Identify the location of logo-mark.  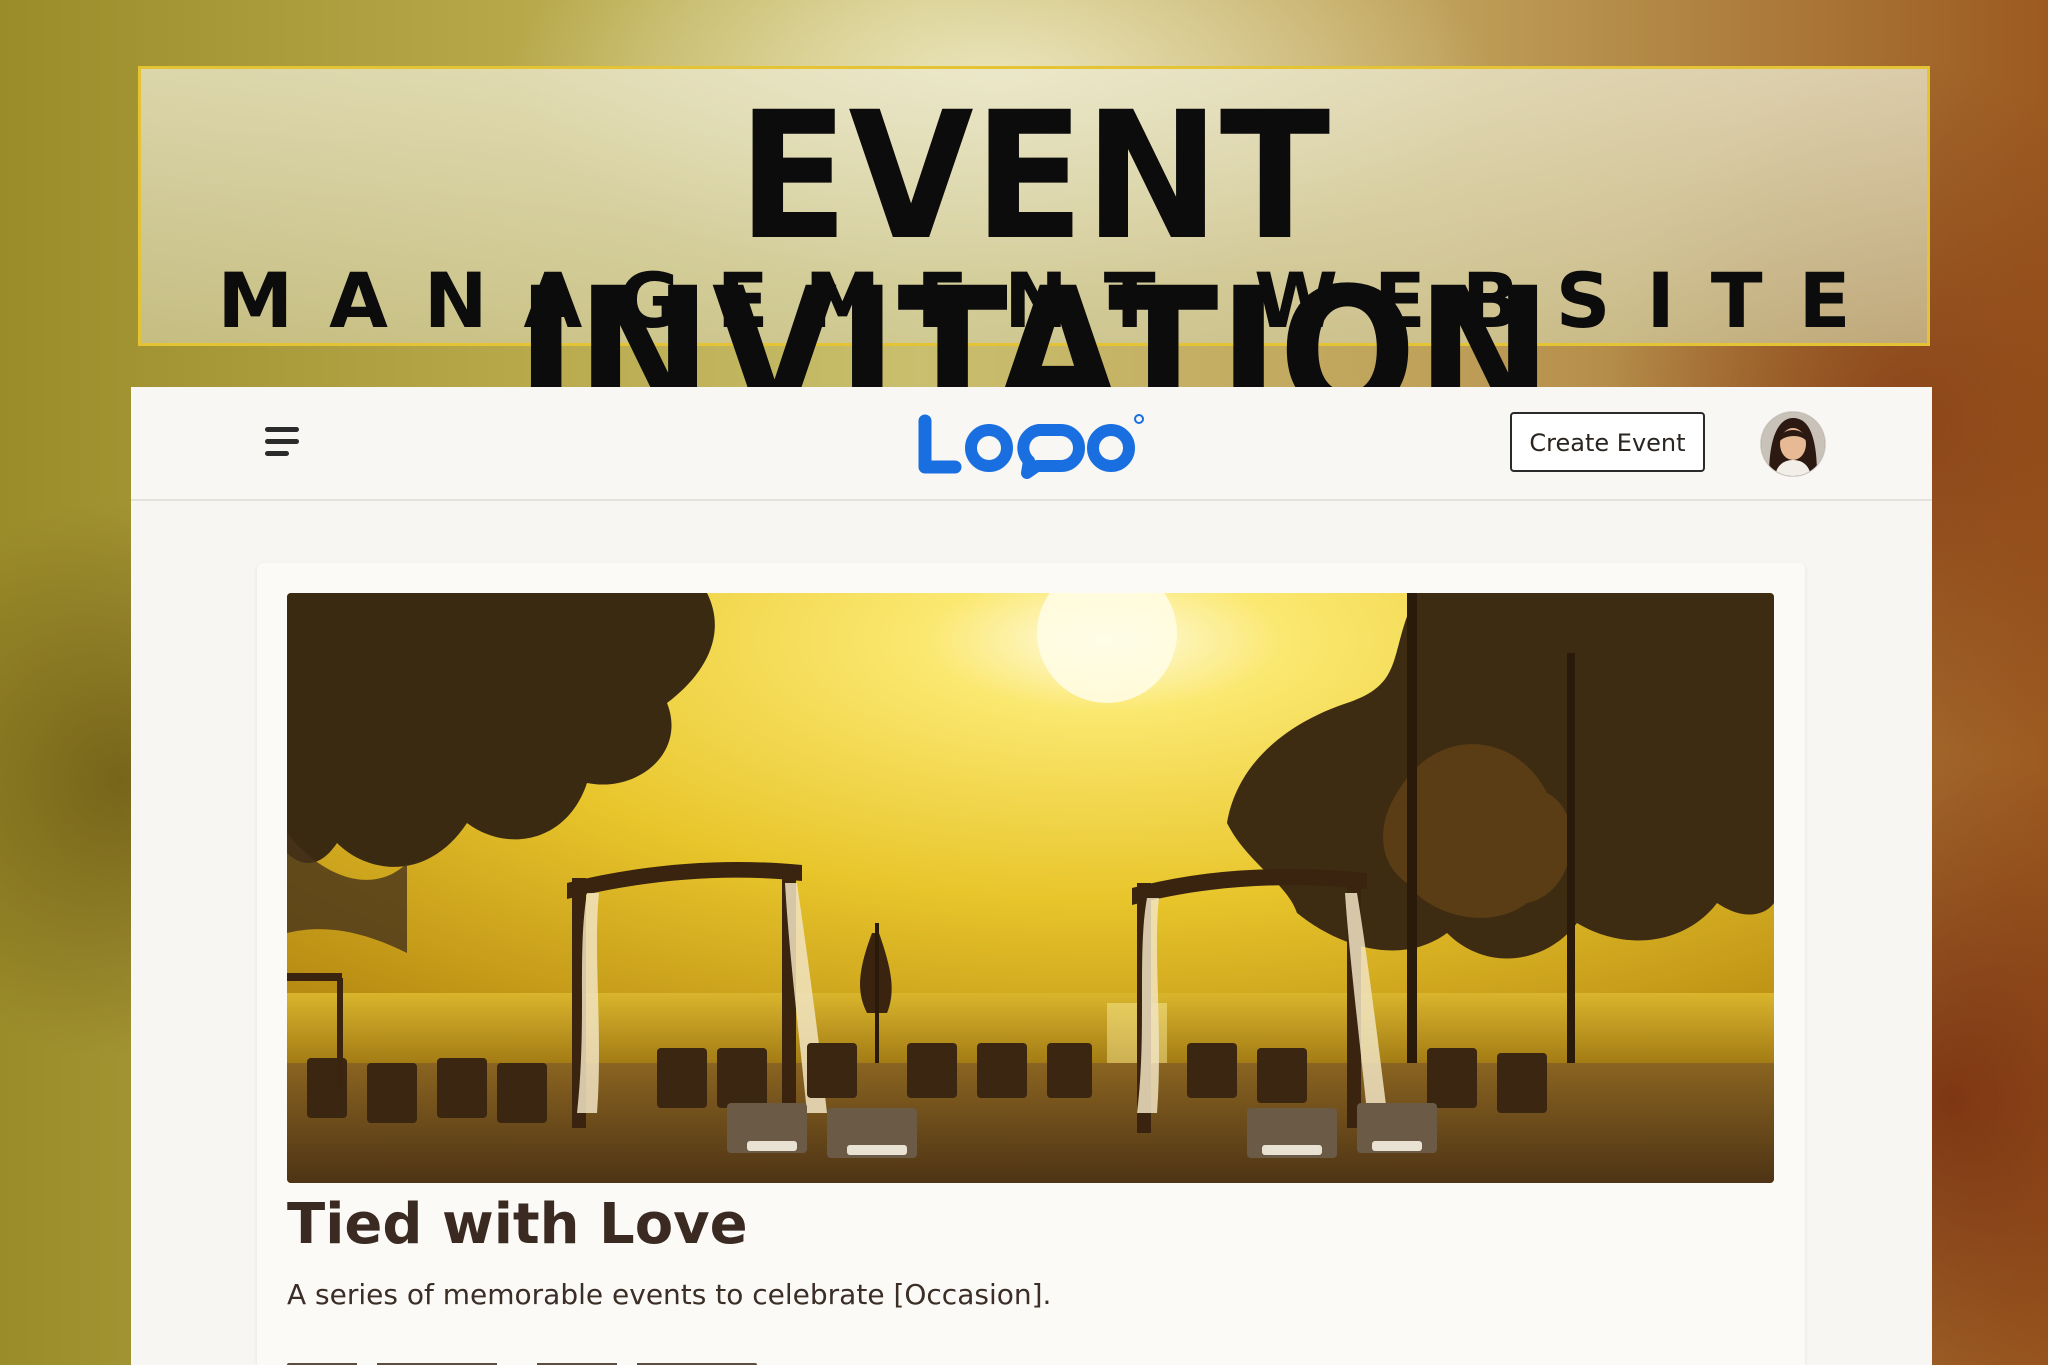
(1031, 446).